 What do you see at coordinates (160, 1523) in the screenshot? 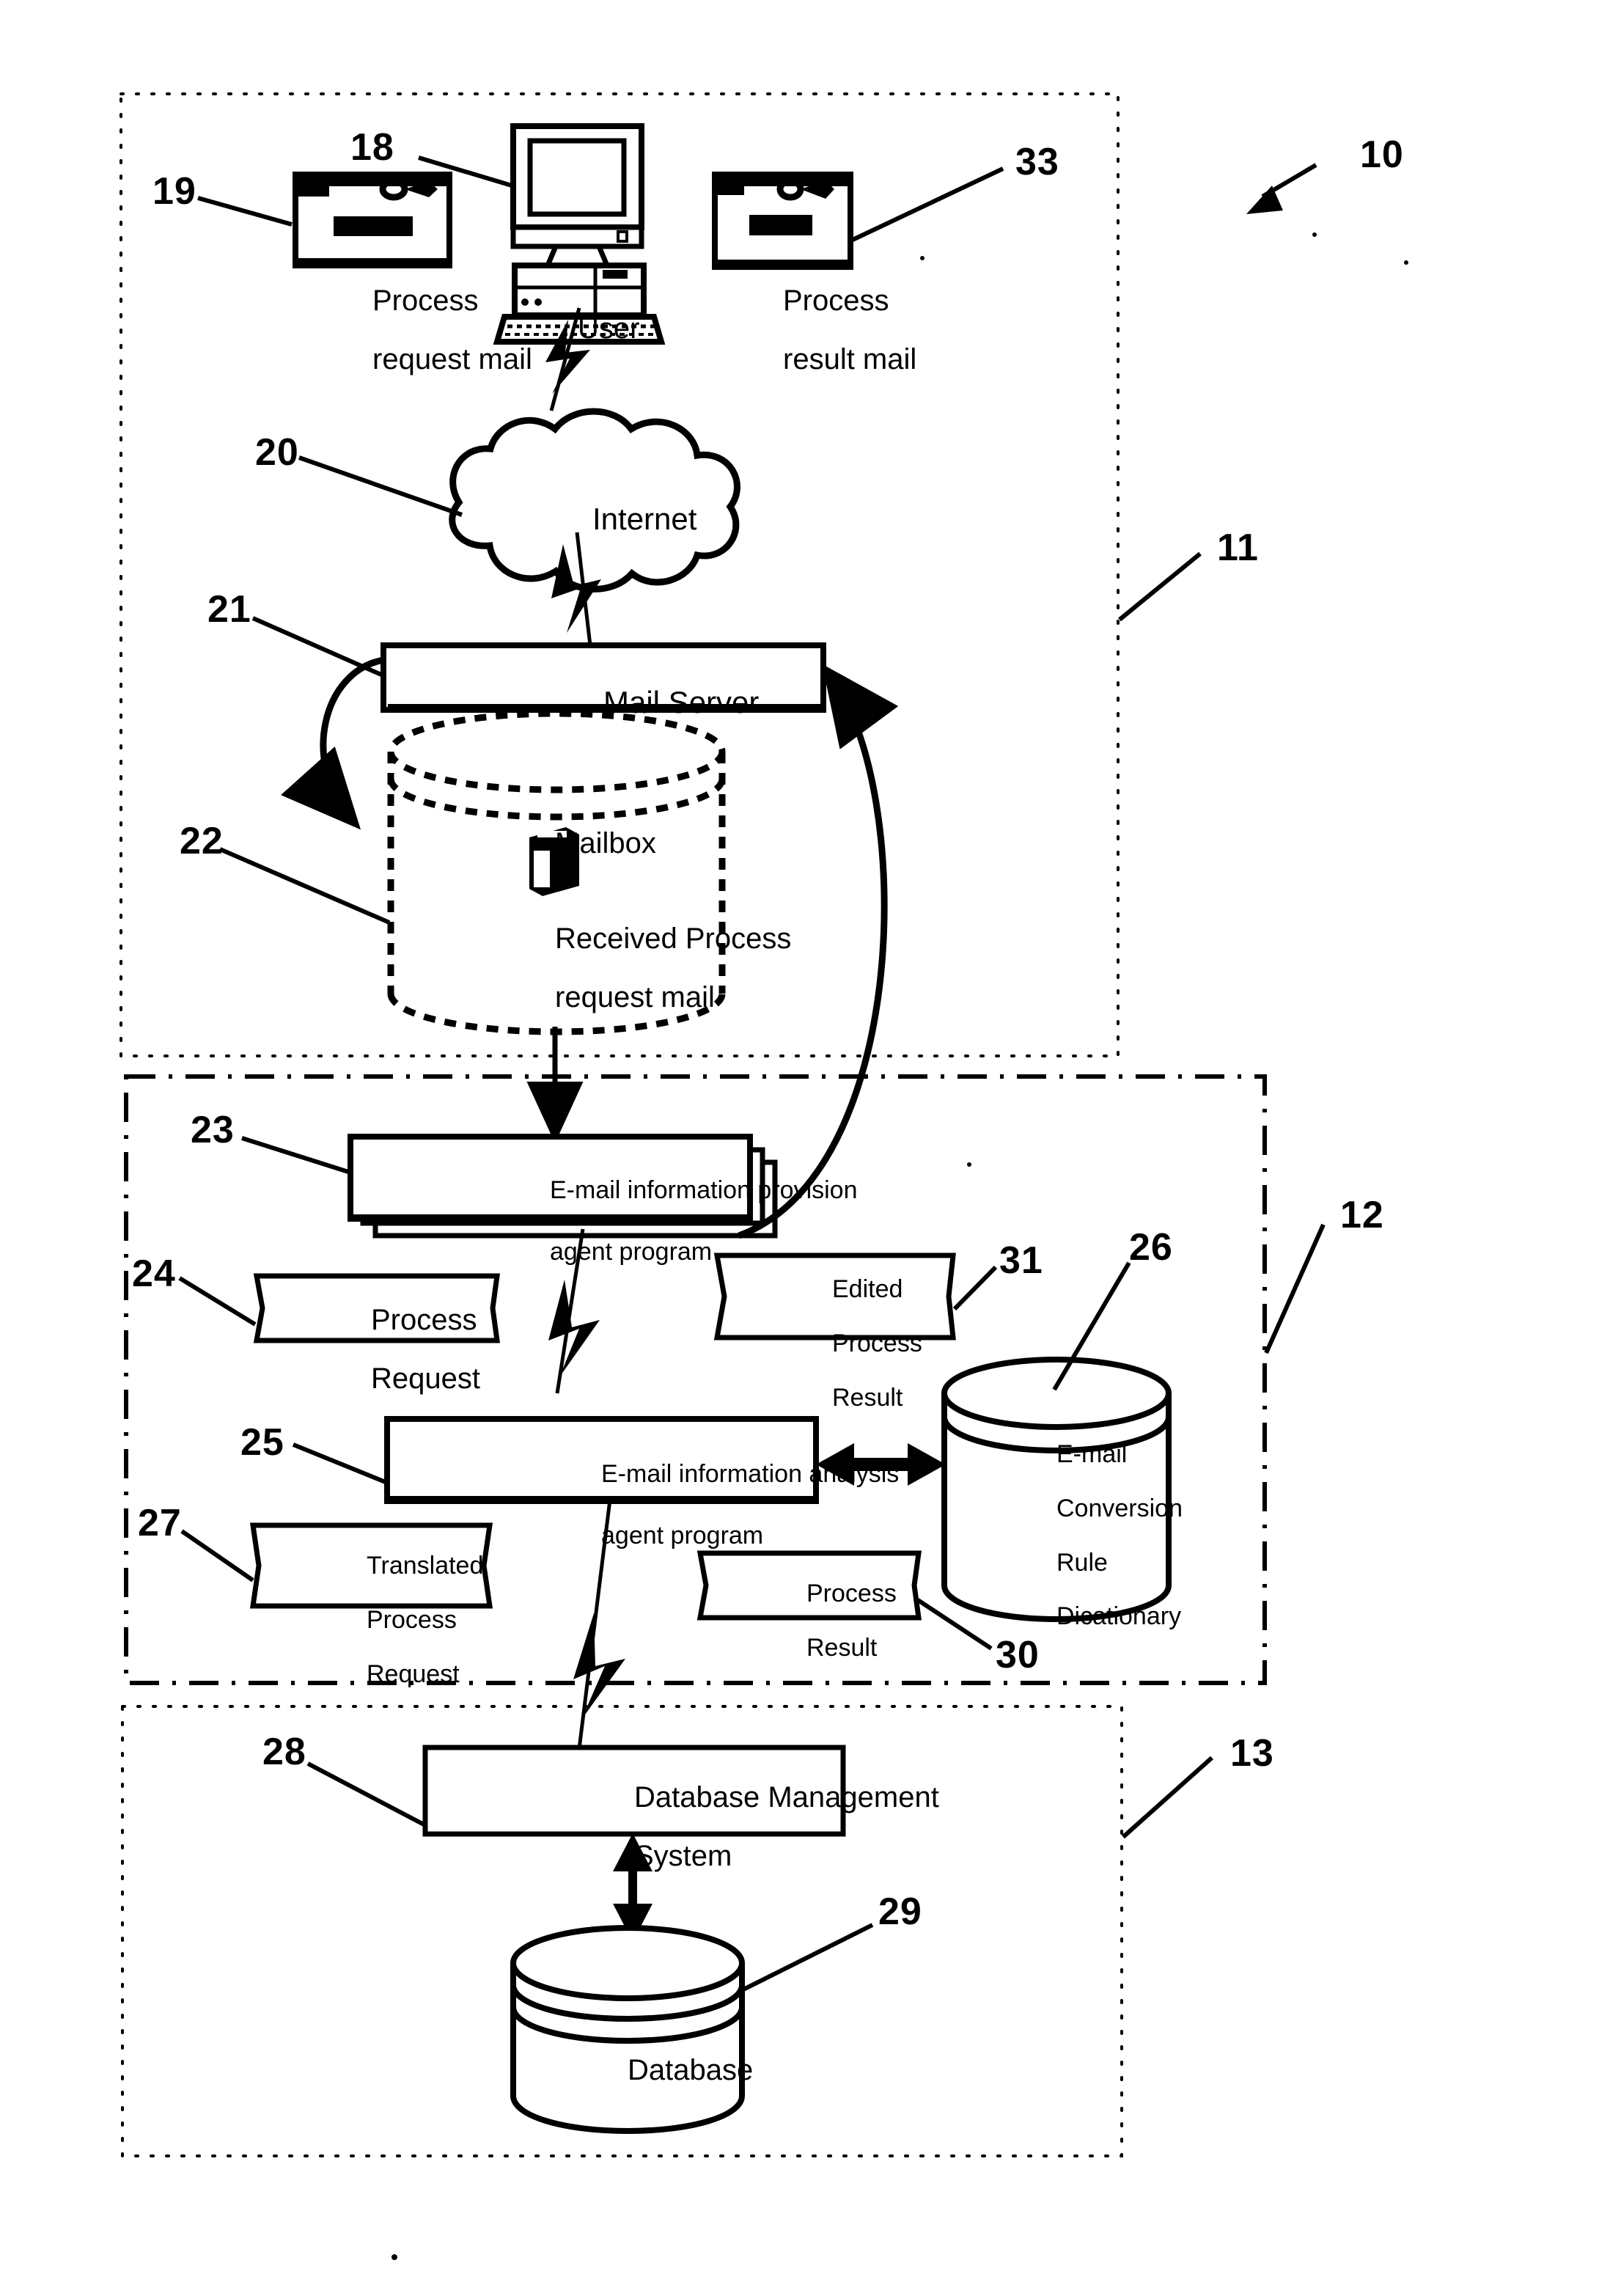
I see `ref-27: 27` at bounding box center [160, 1523].